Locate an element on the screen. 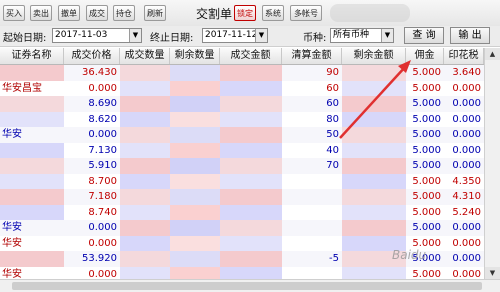 The width and height of the screenshot is (500, 292). col-amount: 成交金额 is located at coordinates (251, 56).